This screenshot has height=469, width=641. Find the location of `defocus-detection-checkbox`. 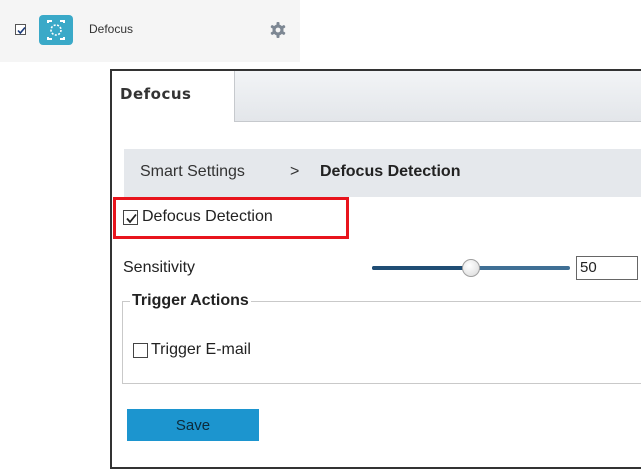

defocus-detection-checkbox is located at coordinates (130, 217).